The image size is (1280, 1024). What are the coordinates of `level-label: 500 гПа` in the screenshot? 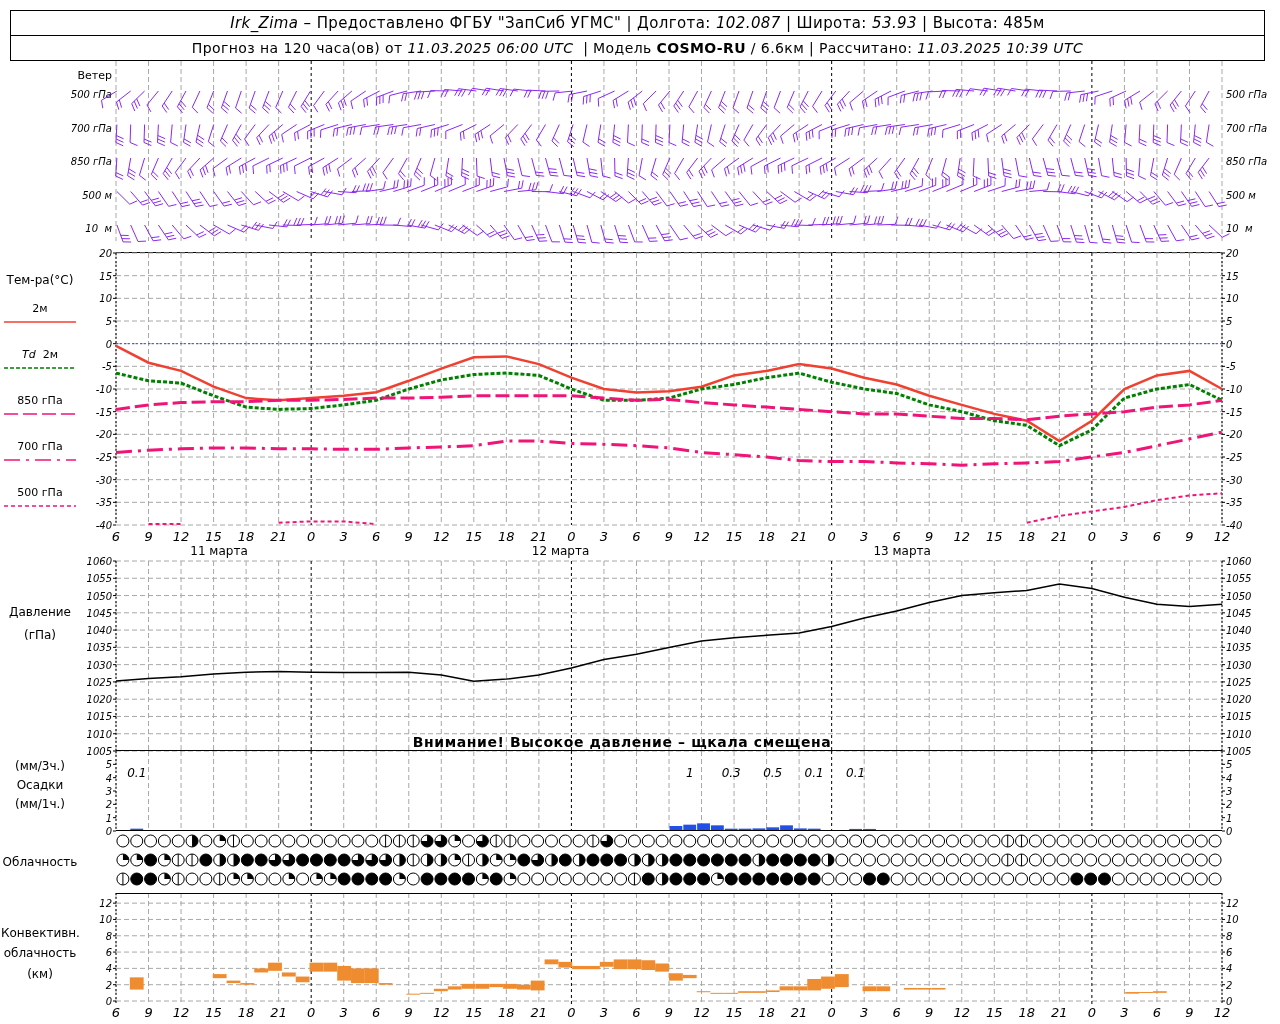 It's located at (91, 94).